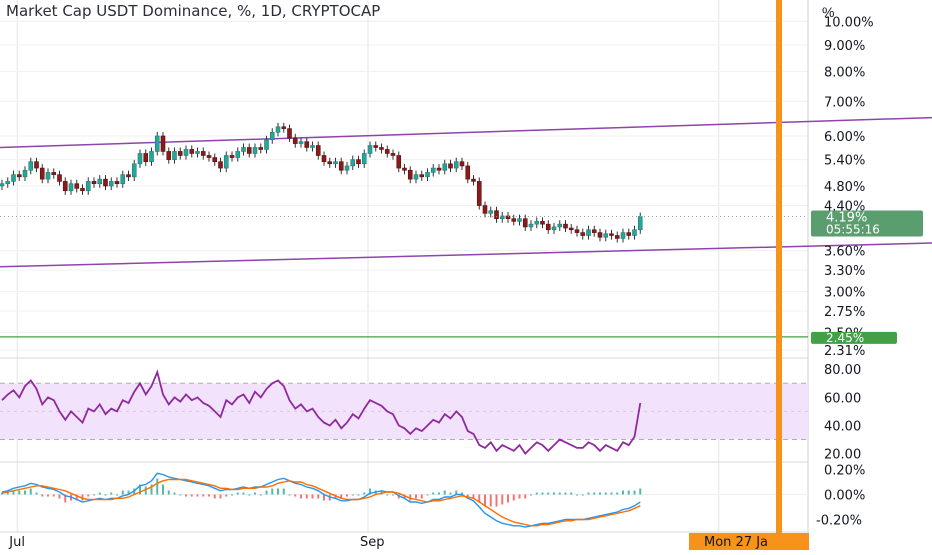  Describe the element at coordinates (828, 12) in the screenshot. I see `axis-unit-label: %` at that location.